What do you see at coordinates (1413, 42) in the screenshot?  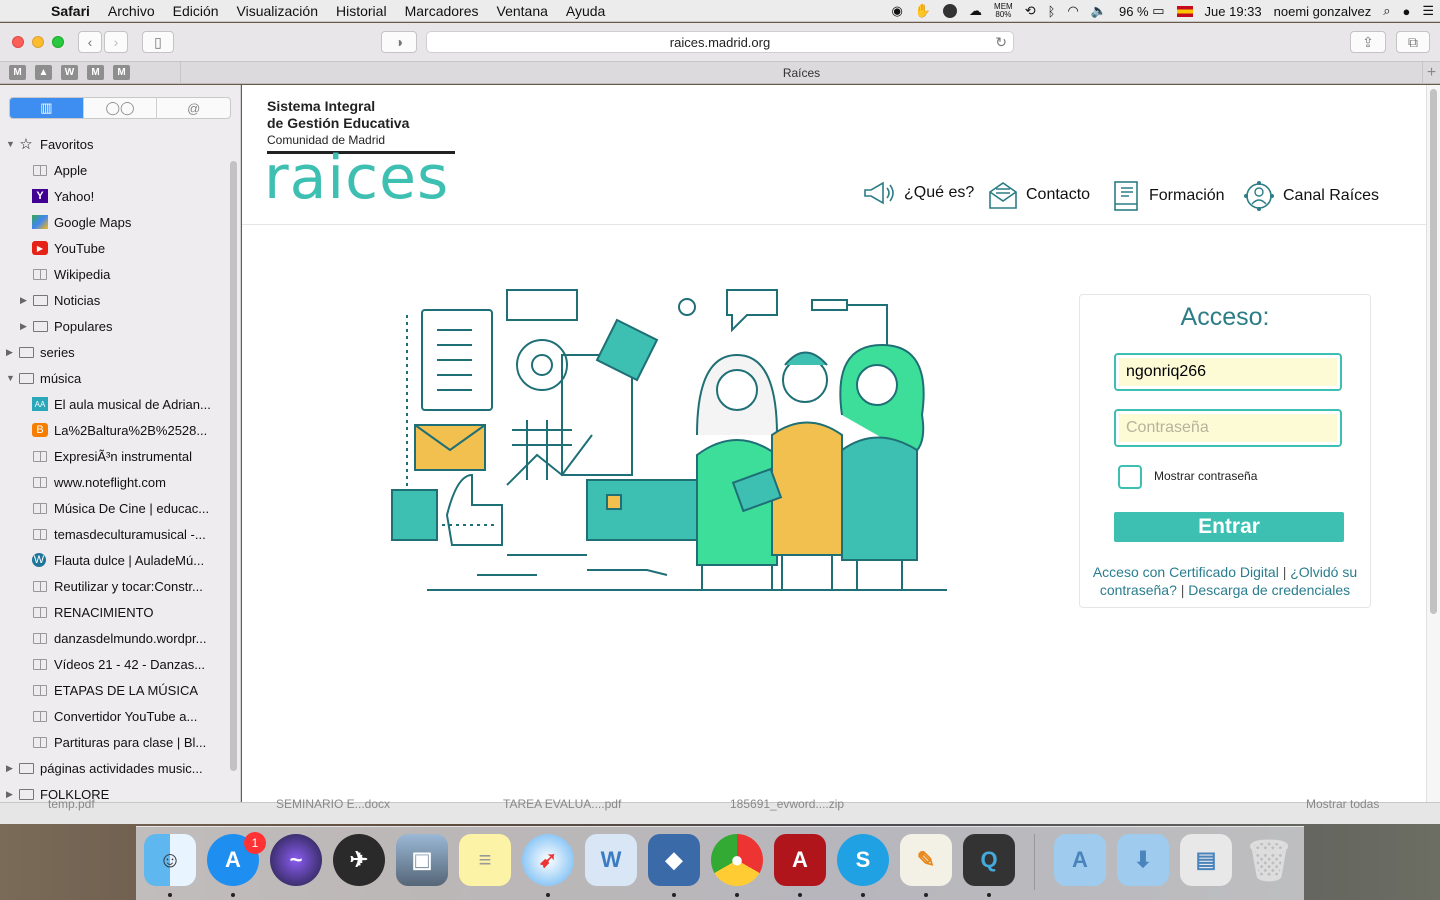 I see `tabs-overview-icon: ⧉` at bounding box center [1413, 42].